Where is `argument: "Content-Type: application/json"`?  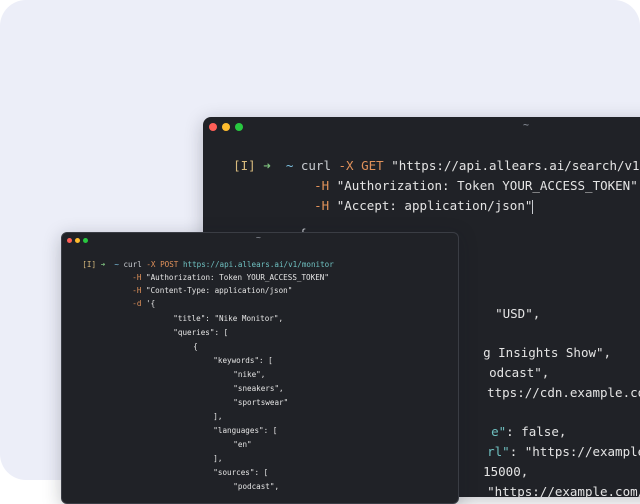 argument: "Content-Type: application/json" is located at coordinates (219, 290).